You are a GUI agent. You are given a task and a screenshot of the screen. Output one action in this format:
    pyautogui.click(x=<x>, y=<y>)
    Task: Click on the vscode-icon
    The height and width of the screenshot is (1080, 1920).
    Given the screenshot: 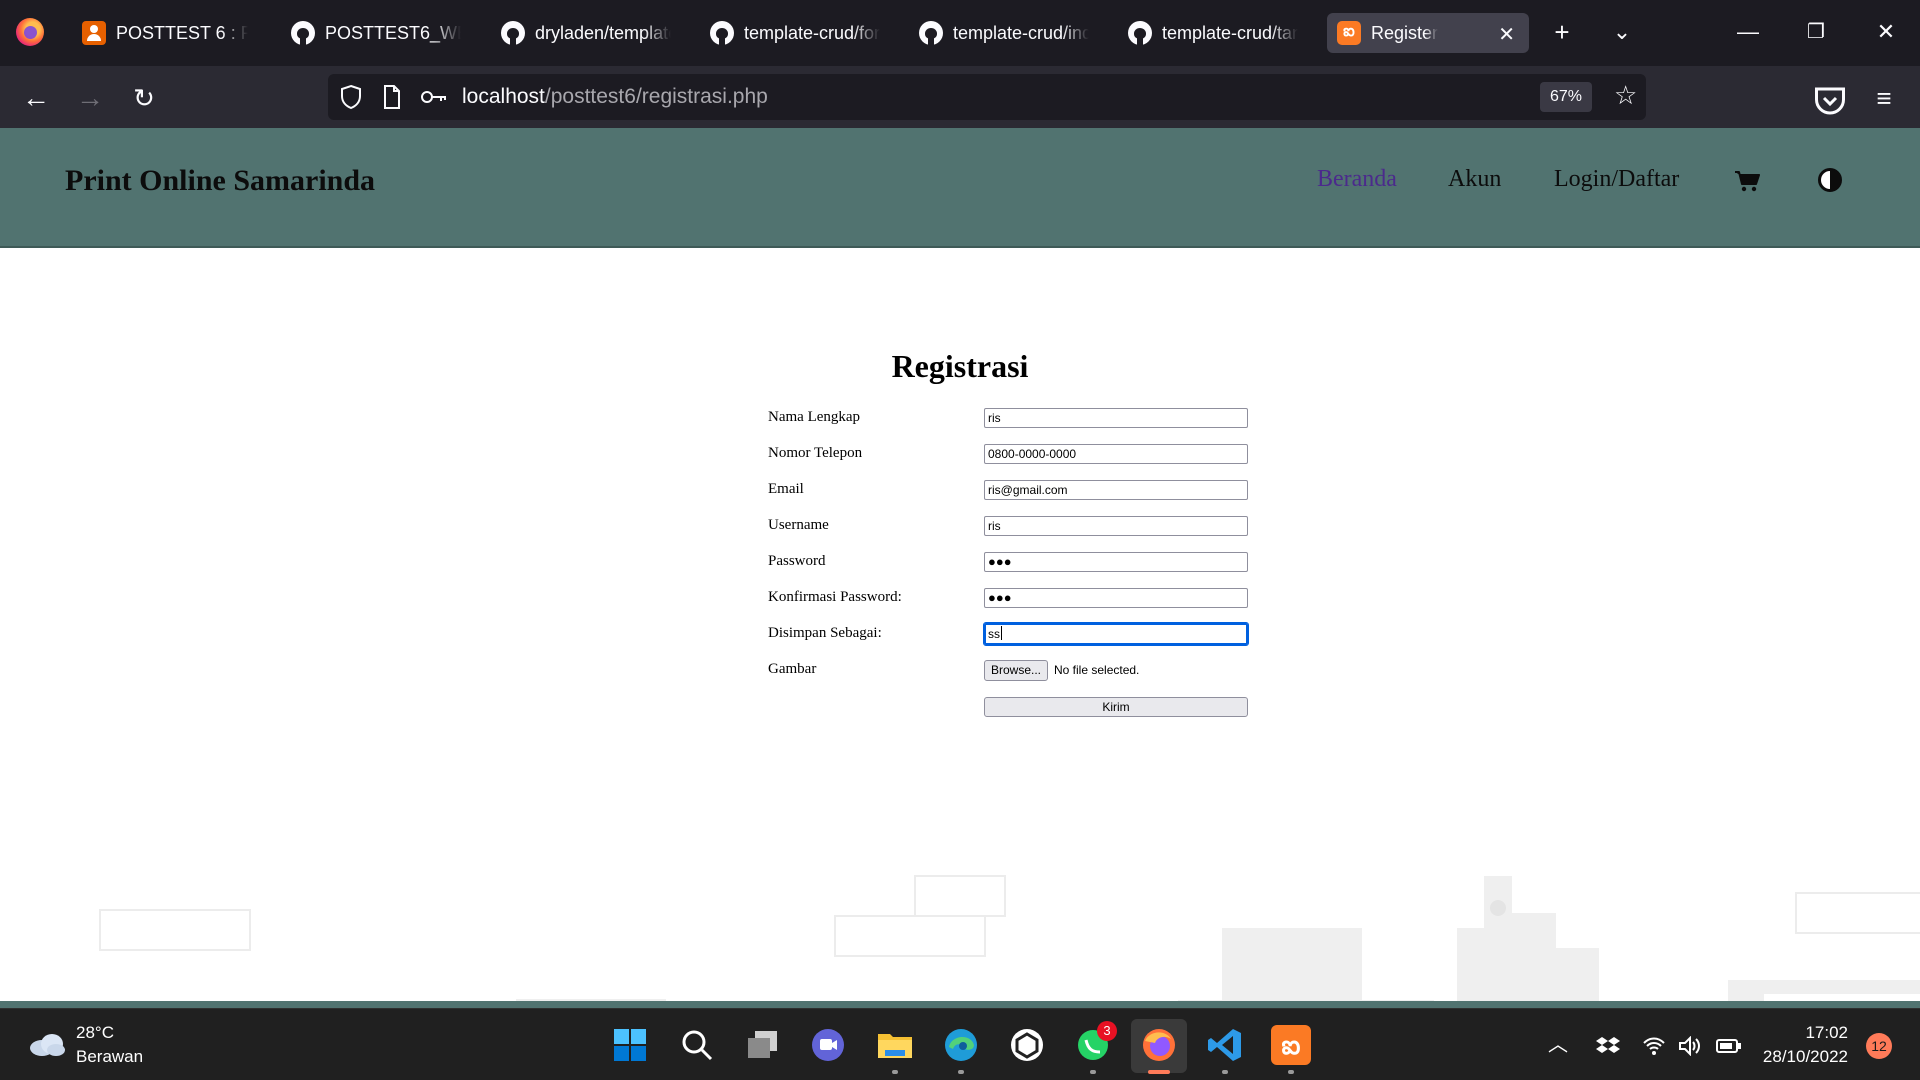 What is the action you would take?
    pyautogui.click(x=1225, y=1045)
    